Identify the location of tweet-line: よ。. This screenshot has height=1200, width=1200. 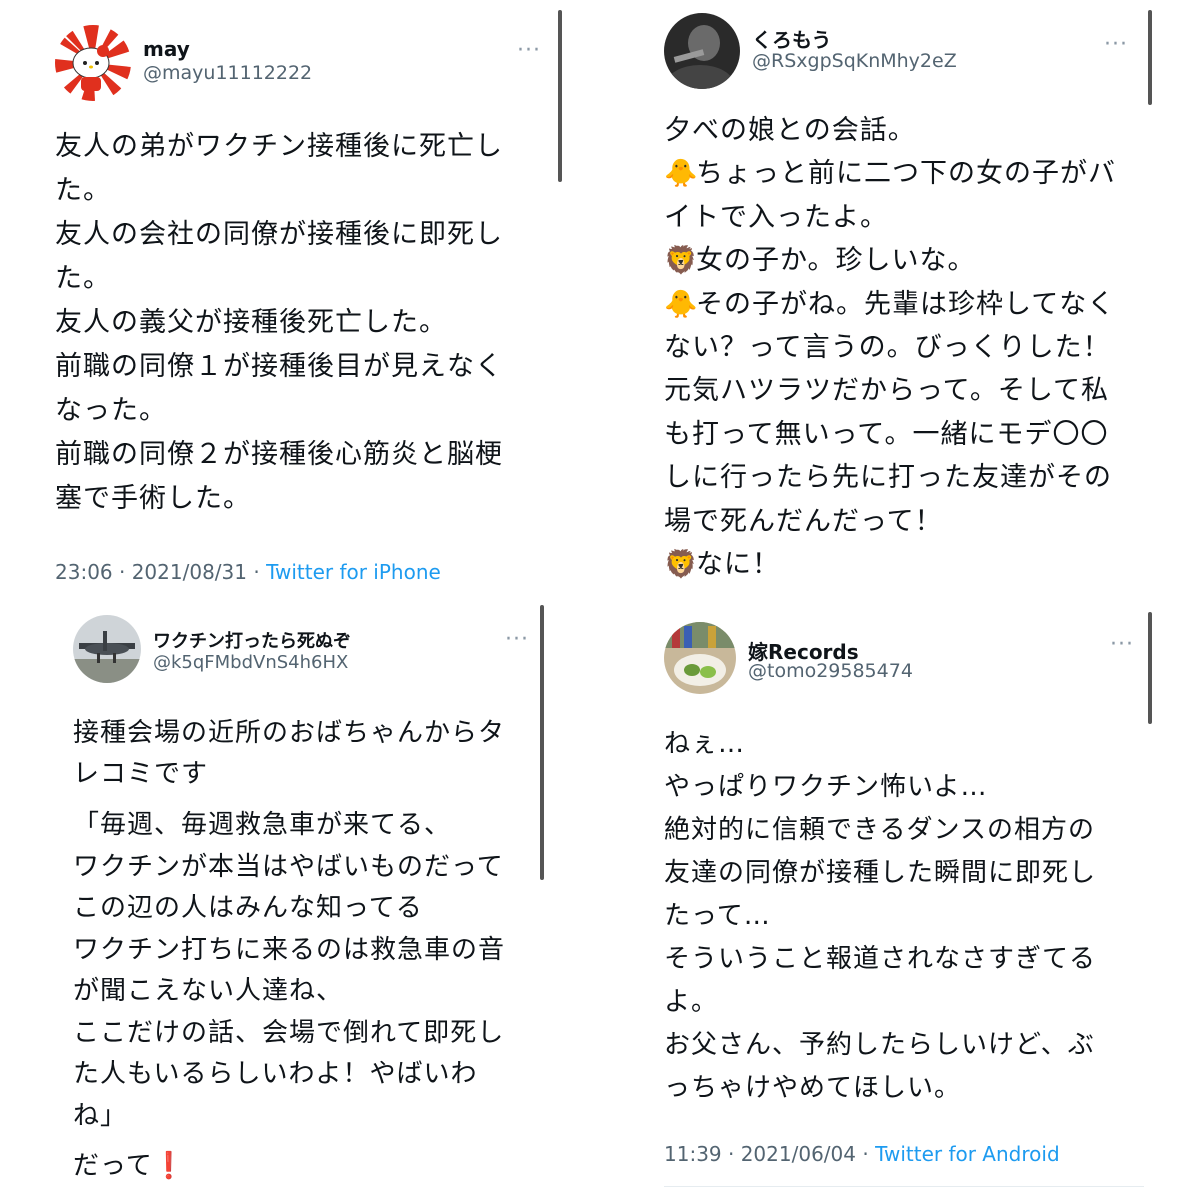
(691, 1002).